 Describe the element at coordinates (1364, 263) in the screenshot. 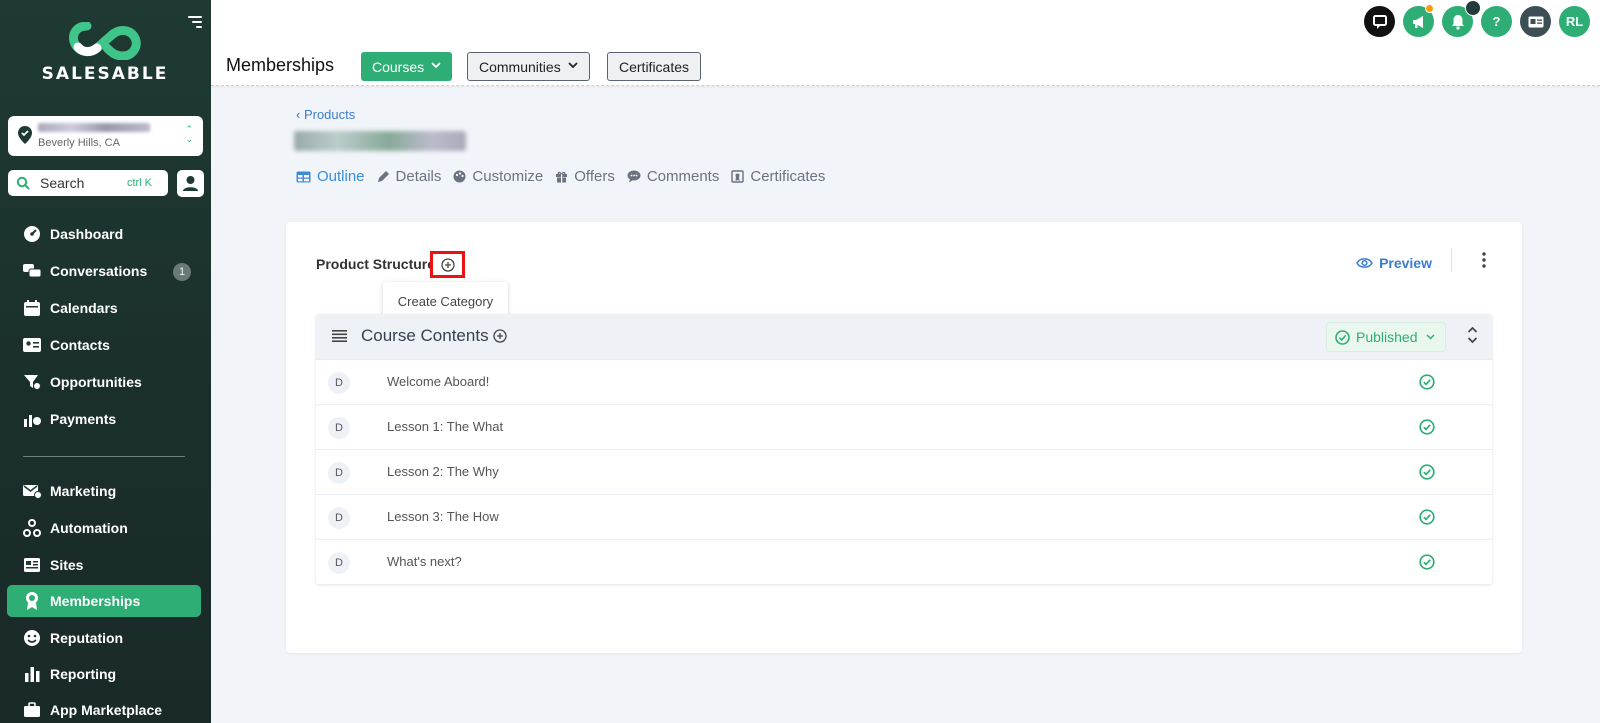

I see `eye-icon` at that location.